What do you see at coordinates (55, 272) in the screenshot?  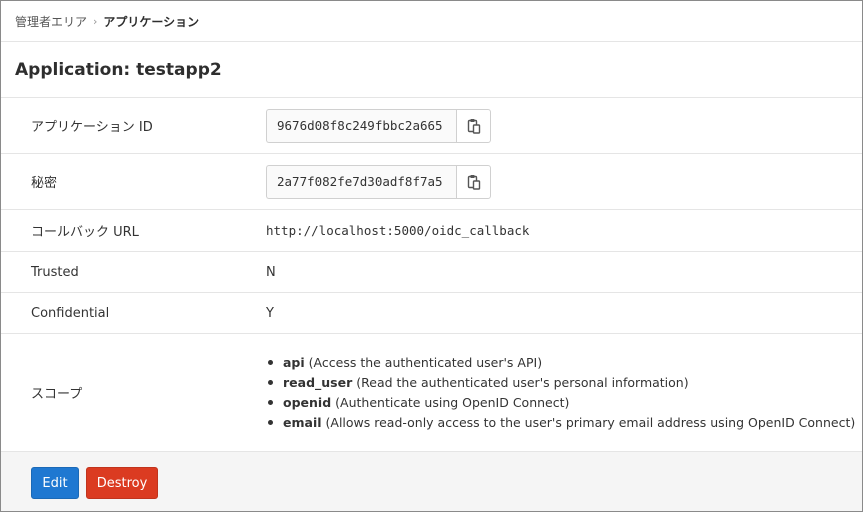 I see `trusted-label: Trusted` at bounding box center [55, 272].